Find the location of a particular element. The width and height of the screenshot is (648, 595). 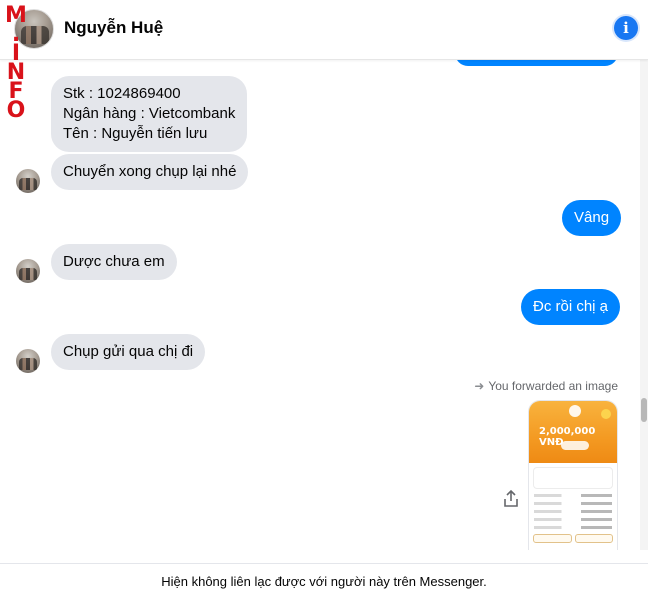

outgoing-message-partial is located at coordinates (536, 63).